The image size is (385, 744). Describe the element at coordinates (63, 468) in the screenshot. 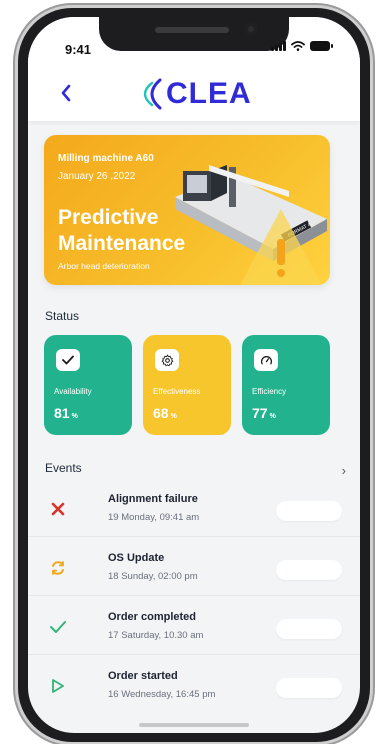

I see `events-section-title: Events` at that location.